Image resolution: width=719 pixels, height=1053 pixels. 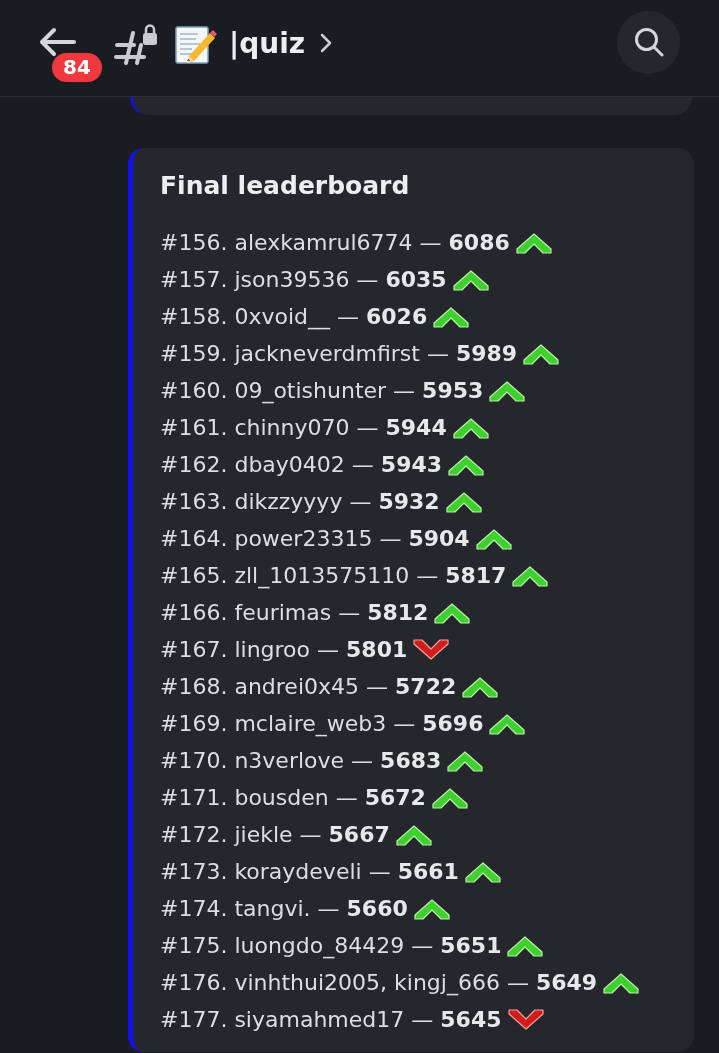 What do you see at coordinates (309, 871) in the screenshot?
I see `leaderboard-entry: #173. koraydeveli — 5661` at bounding box center [309, 871].